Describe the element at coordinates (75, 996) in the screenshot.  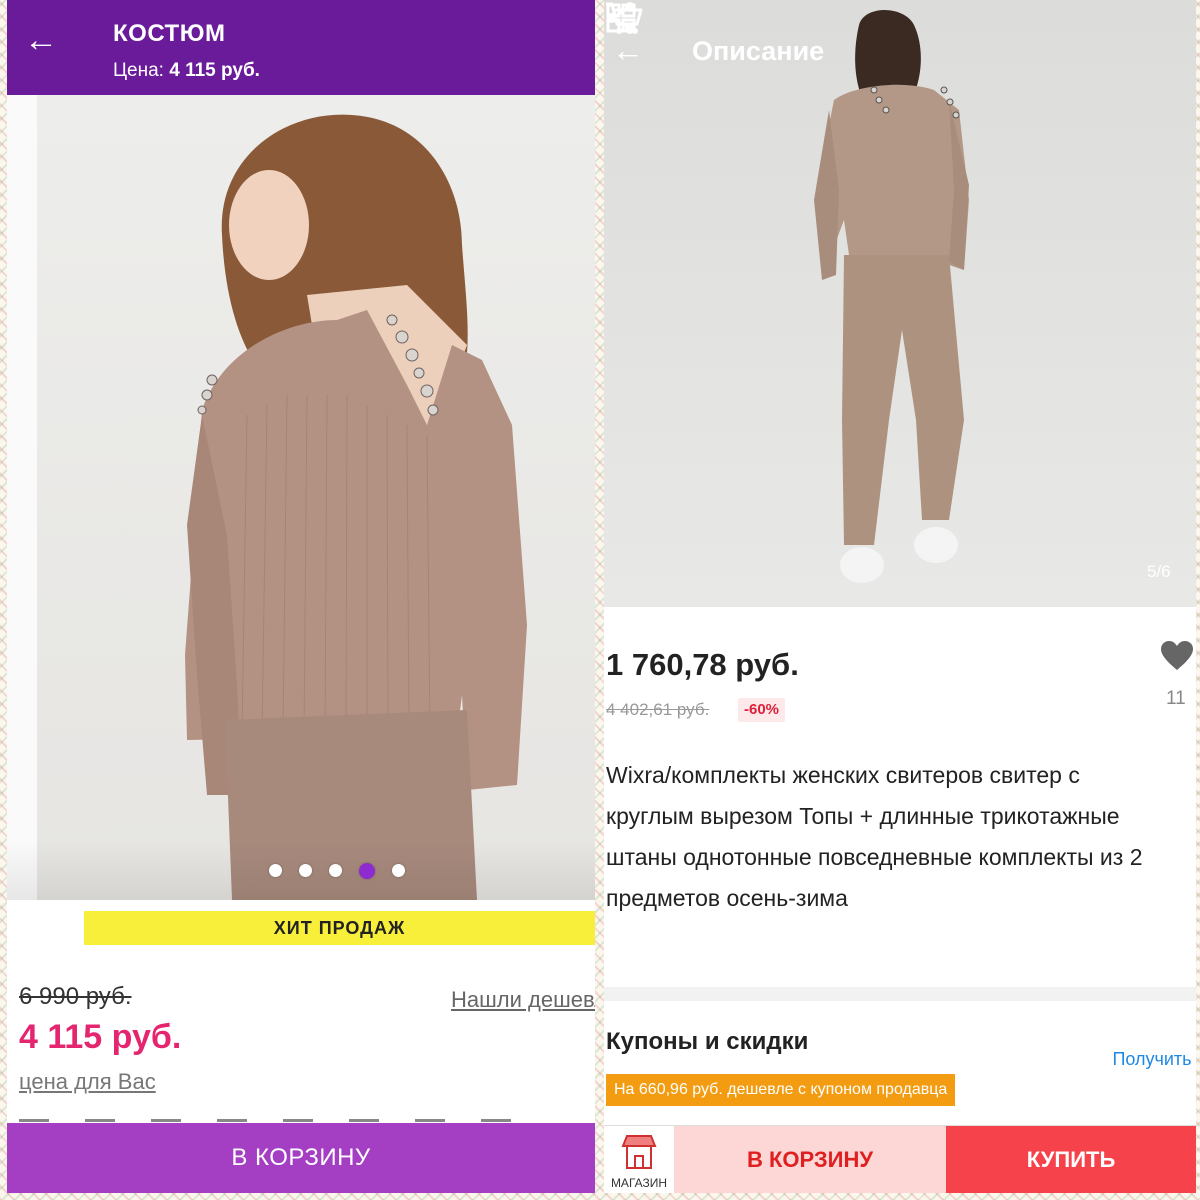
I see `old-price: 6 990 руб.` at that location.